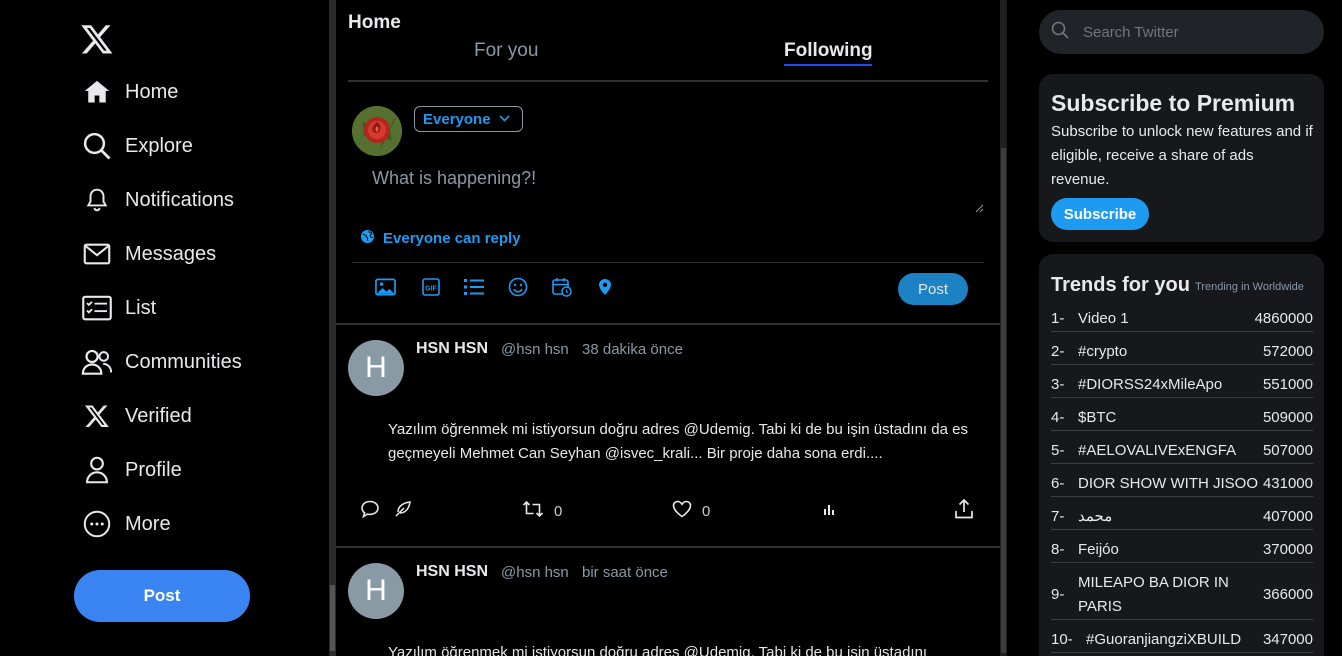 Image resolution: width=1342 pixels, height=656 pixels. I want to click on emoji-icon, so click(518, 287).